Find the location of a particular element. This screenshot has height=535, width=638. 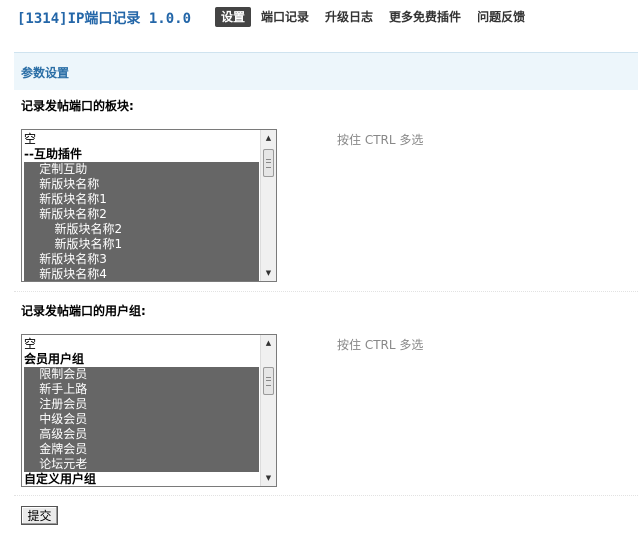

usergroup-option: 金牌会员 is located at coordinates (141, 449).